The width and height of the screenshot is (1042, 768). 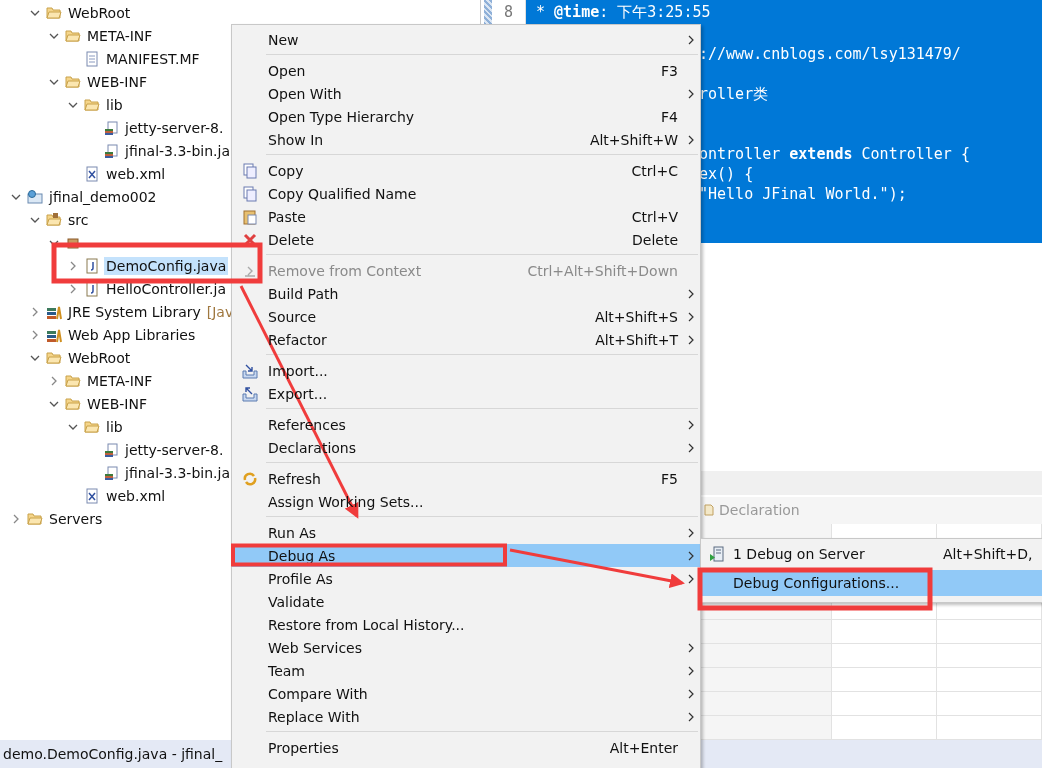 I want to click on project-icon, so click(x=35, y=196).